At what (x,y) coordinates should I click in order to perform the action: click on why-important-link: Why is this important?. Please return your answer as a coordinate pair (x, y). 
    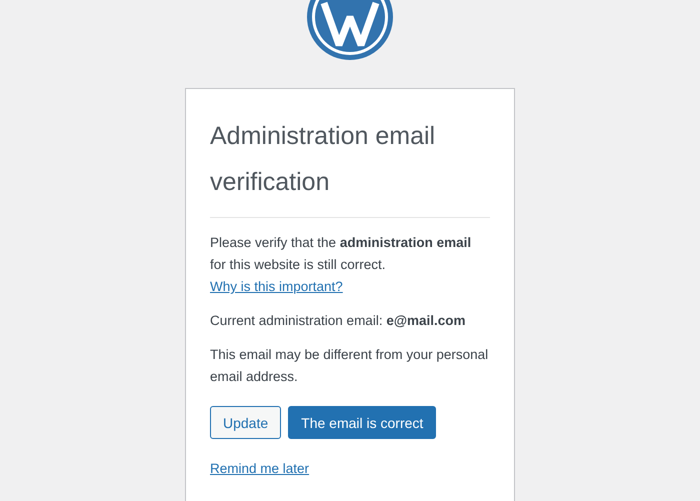
    Looking at the image, I should click on (276, 286).